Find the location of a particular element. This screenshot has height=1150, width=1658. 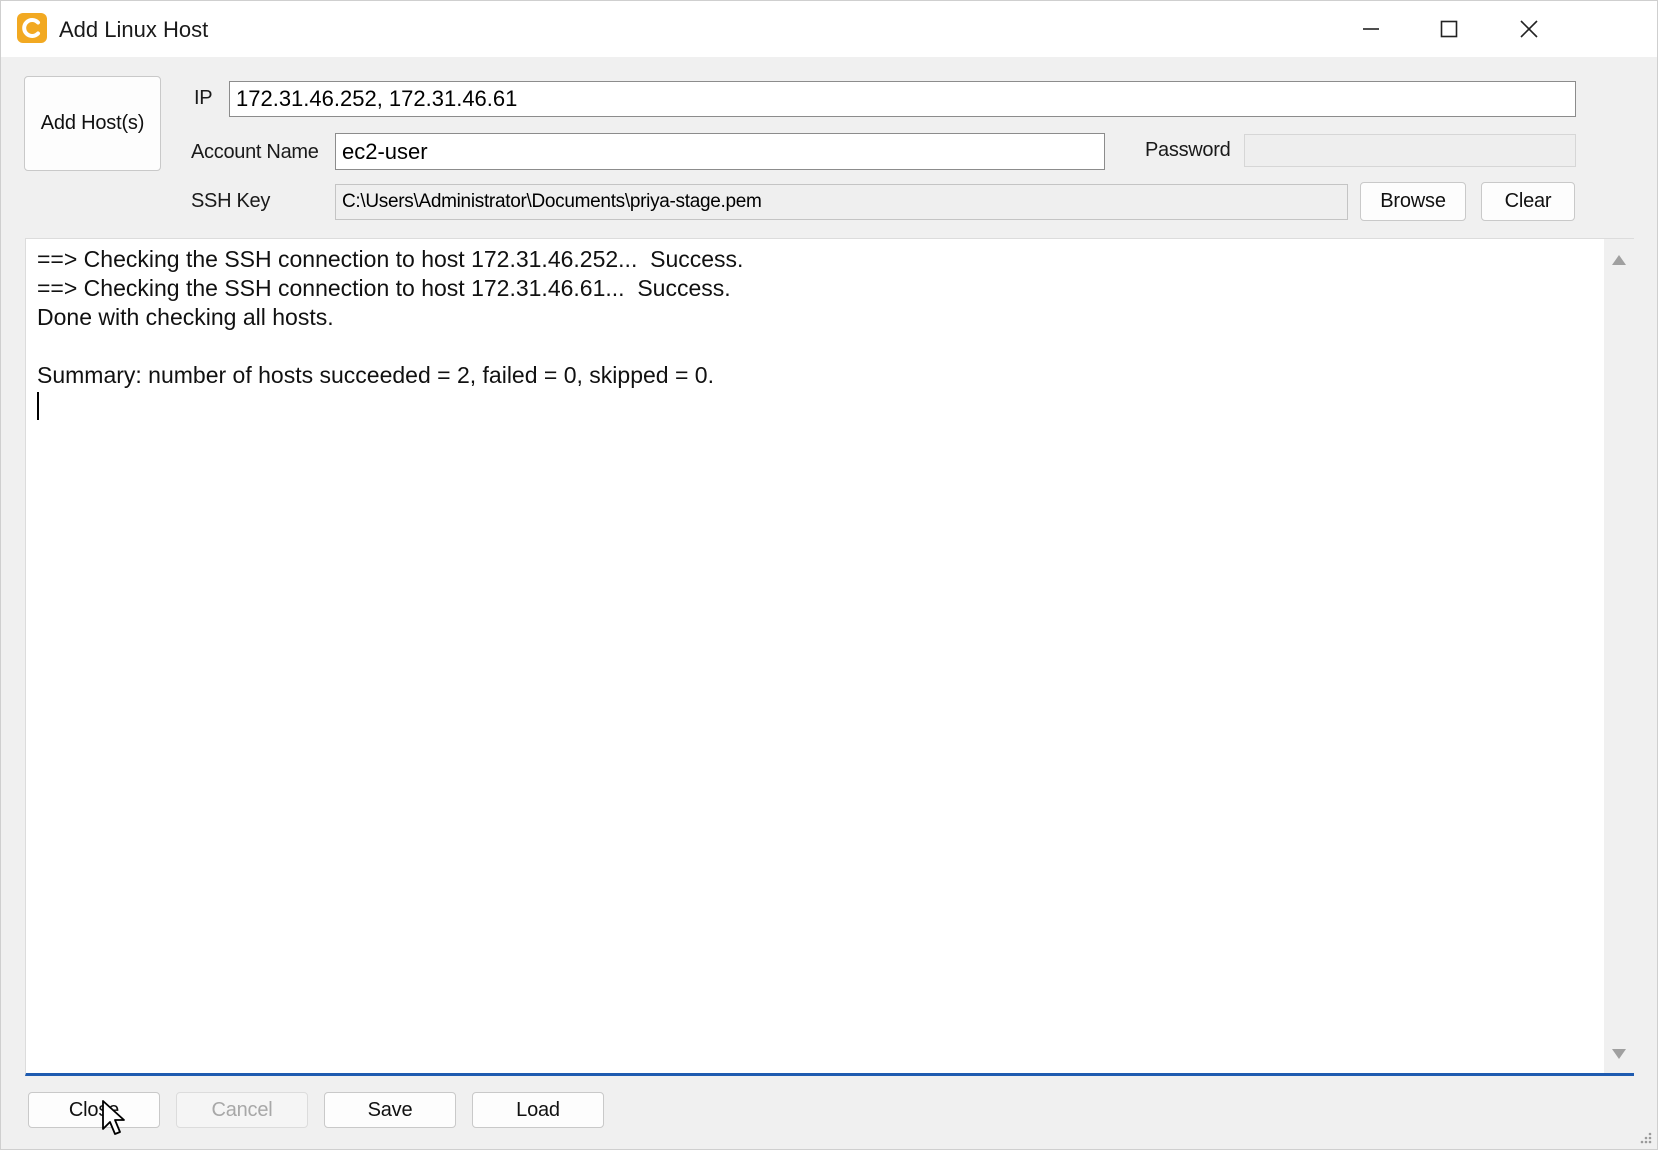

account-name-label: Account Name is located at coordinates (255, 152).